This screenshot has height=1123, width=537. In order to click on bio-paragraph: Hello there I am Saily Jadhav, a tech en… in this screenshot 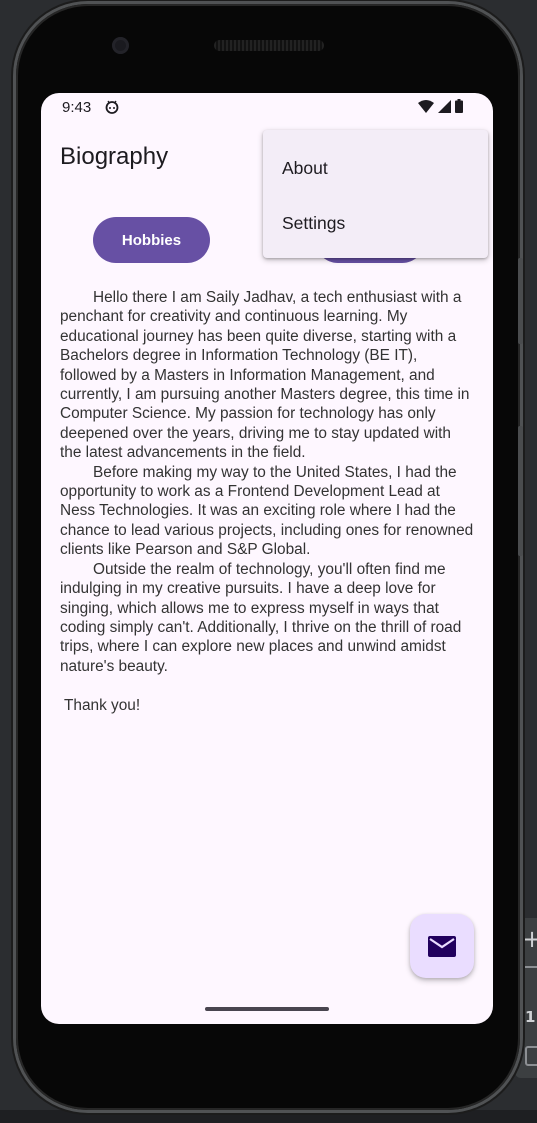, I will do `click(265, 375)`.